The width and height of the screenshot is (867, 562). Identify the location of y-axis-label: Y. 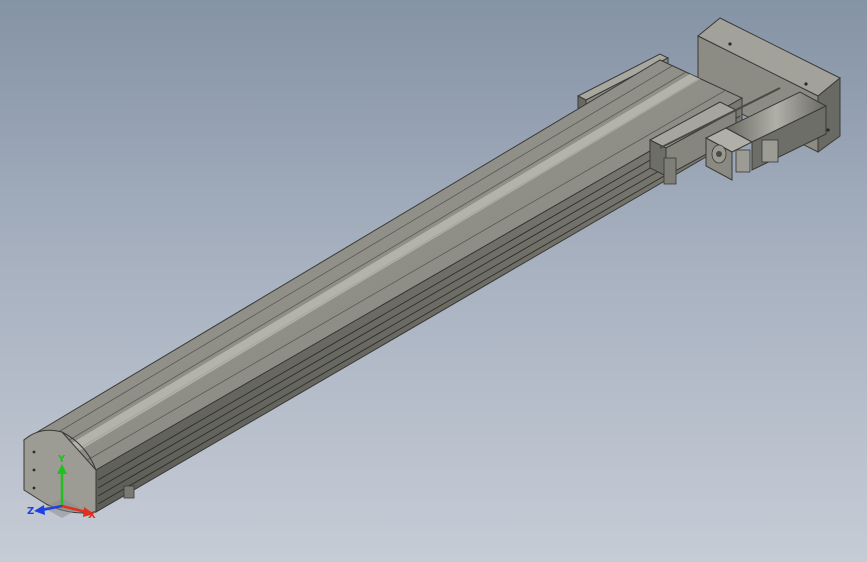
(61, 459).